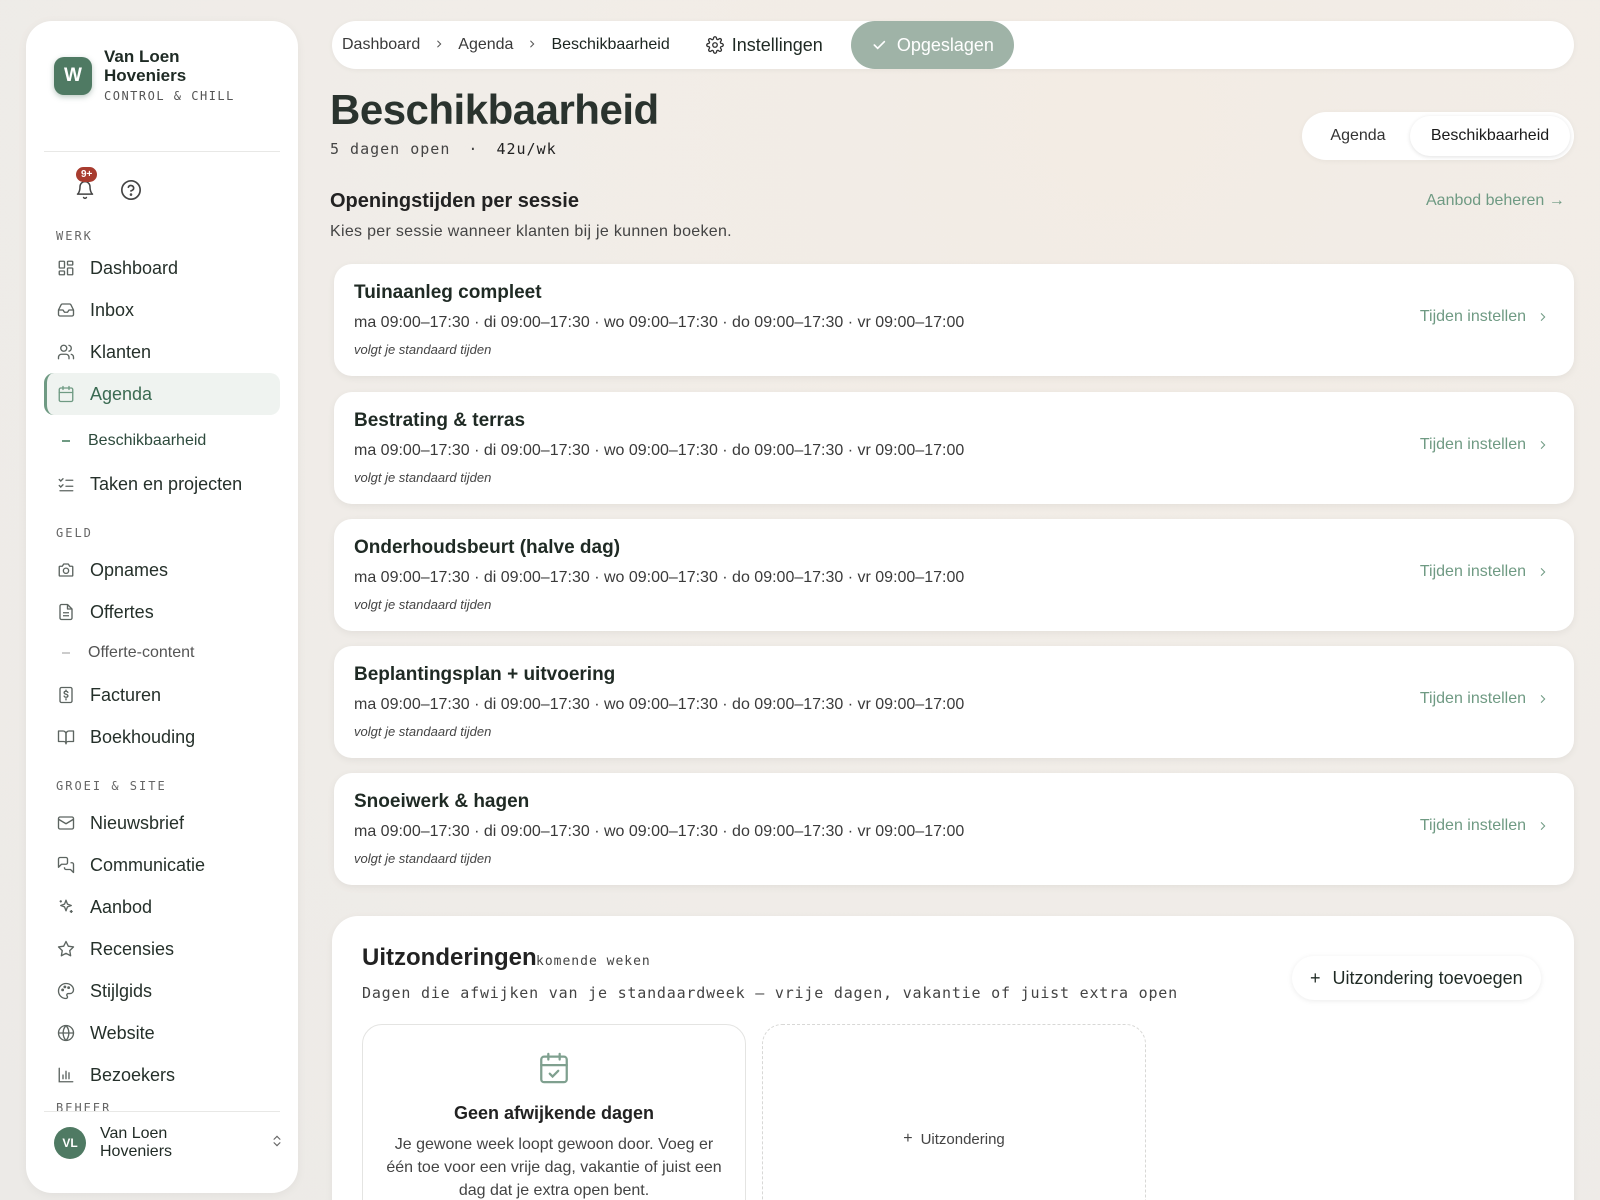 The height and width of the screenshot is (1200, 1600). I want to click on sidebar-item-label: Stijlgids, so click(121, 990).